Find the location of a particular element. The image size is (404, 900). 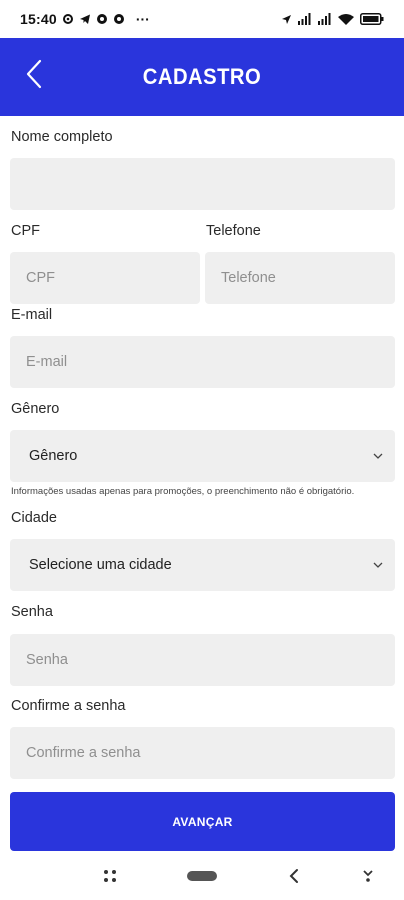

advance-button: AVANÇAR is located at coordinates (202, 821).